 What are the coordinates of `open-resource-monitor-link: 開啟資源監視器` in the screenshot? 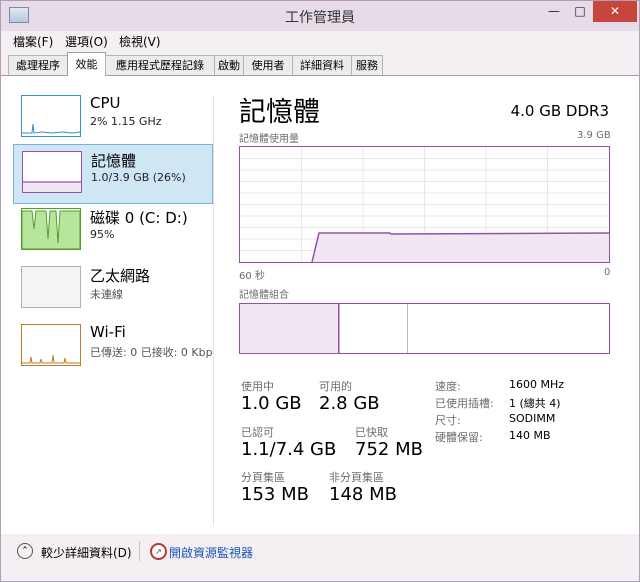 It's located at (211, 552).